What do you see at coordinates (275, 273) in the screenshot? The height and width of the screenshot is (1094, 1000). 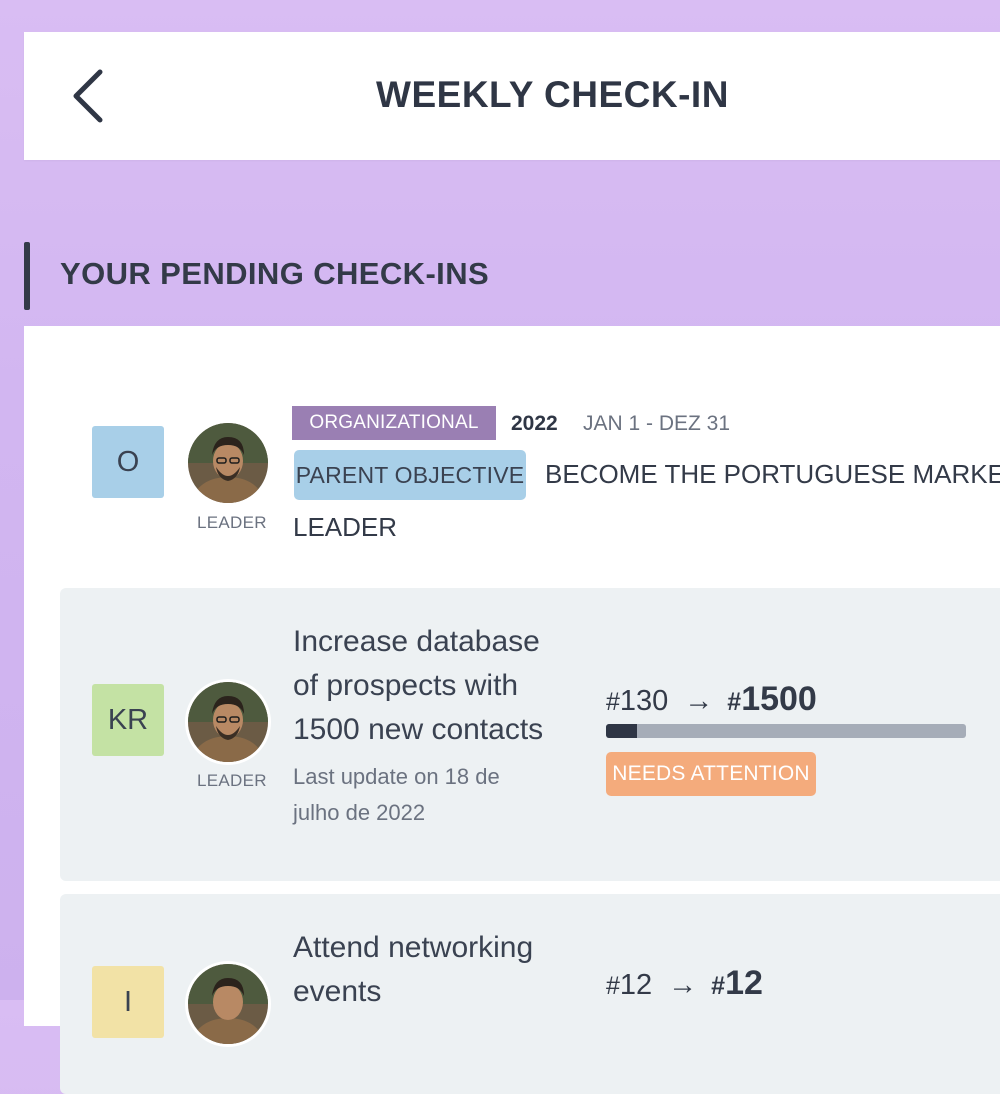 I see `section-title: YOUR PENDING CHECK-INS` at bounding box center [275, 273].